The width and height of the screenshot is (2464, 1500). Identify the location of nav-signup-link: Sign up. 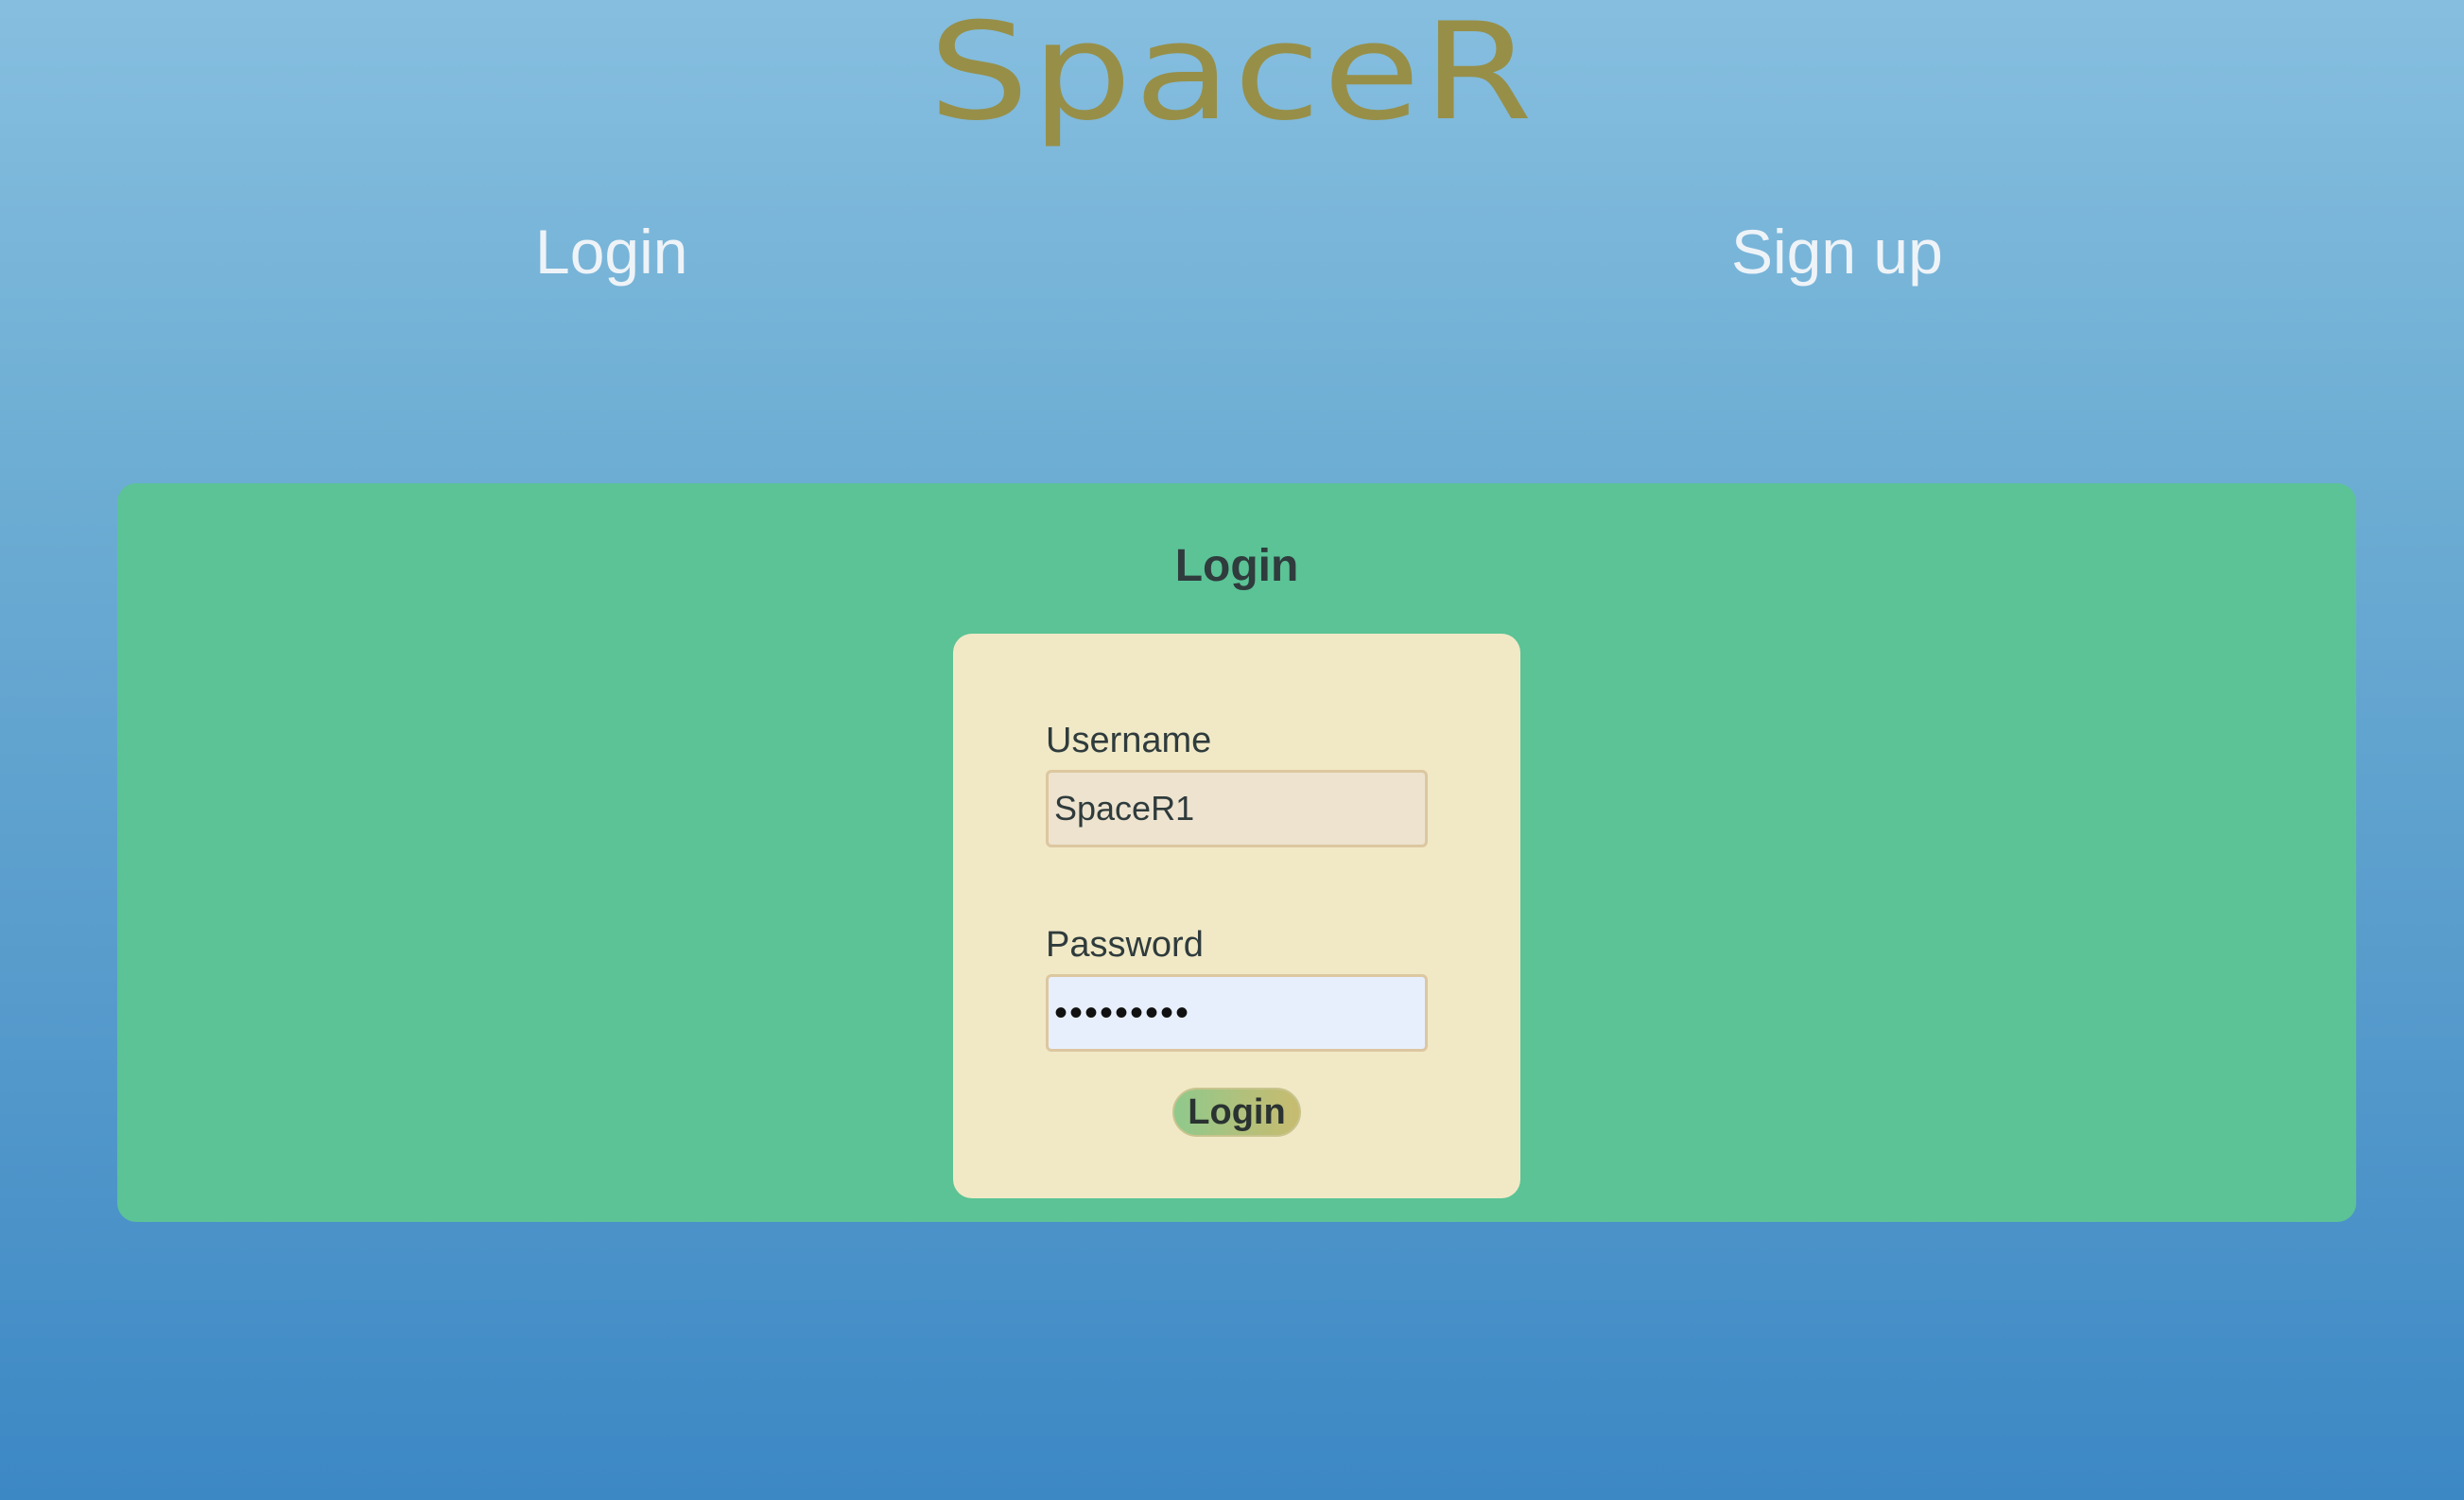
(1837, 252).